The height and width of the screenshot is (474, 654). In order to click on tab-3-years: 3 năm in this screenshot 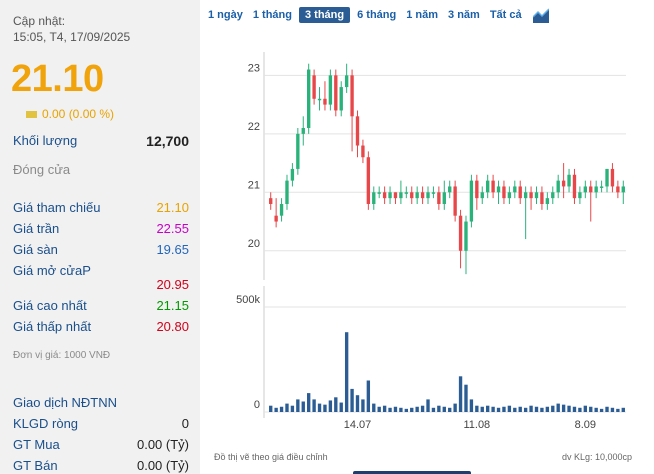, I will do `click(464, 15)`.